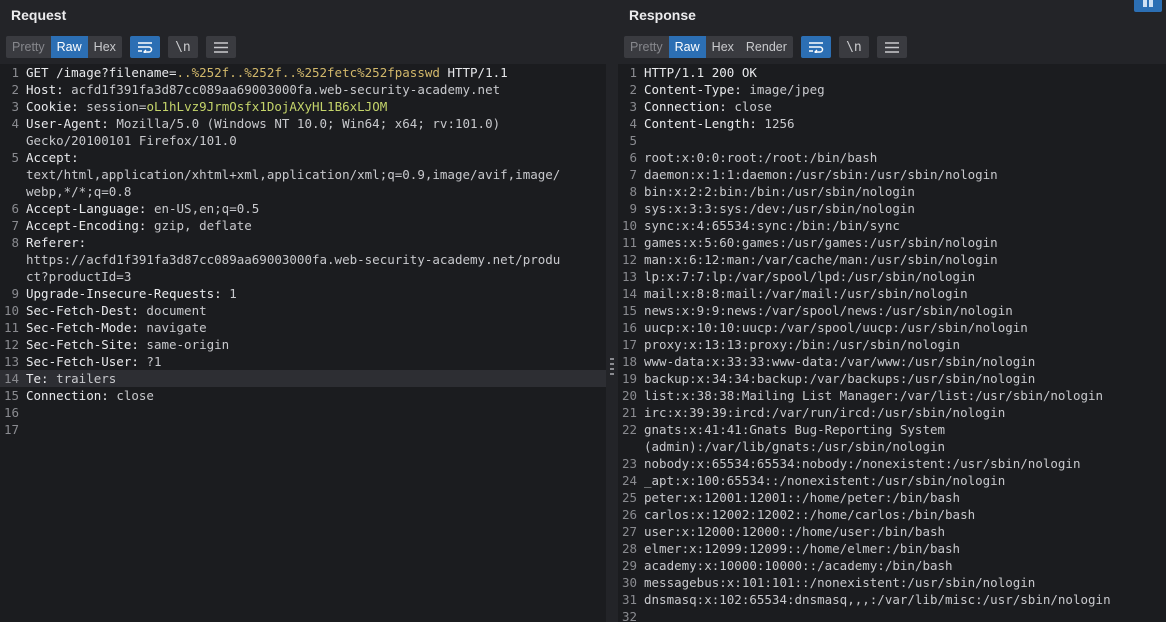 Image resolution: width=1166 pixels, height=622 pixels. Describe the element at coordinates (11, 361) in the screenshot. I see `line-number: 13` at that location.